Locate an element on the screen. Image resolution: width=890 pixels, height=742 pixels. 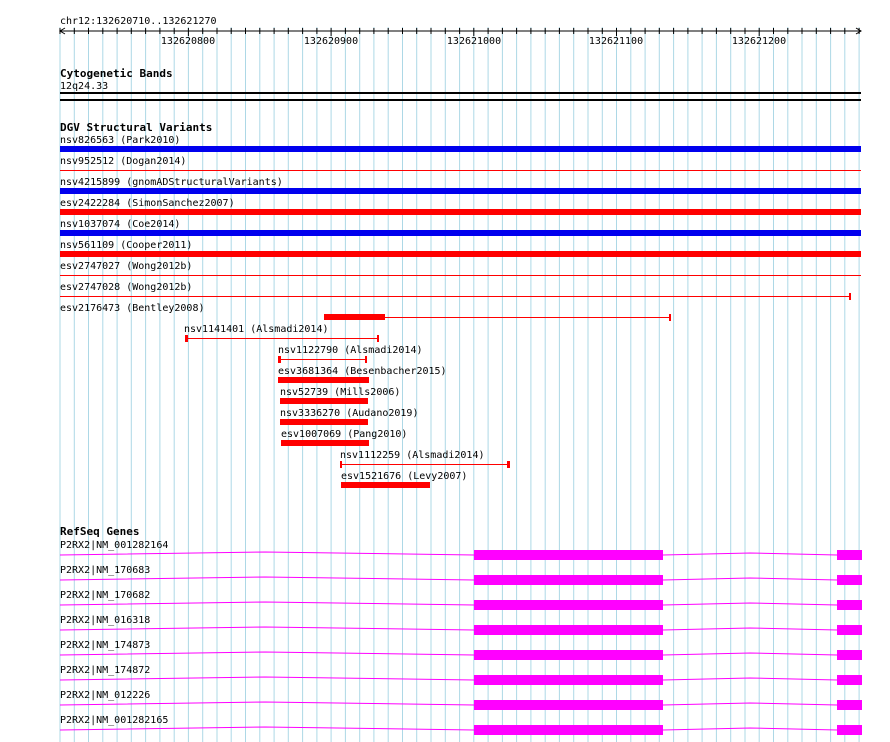
variant-label: nsv1037074 (Coe2014) is located at coordinates (120, 224).